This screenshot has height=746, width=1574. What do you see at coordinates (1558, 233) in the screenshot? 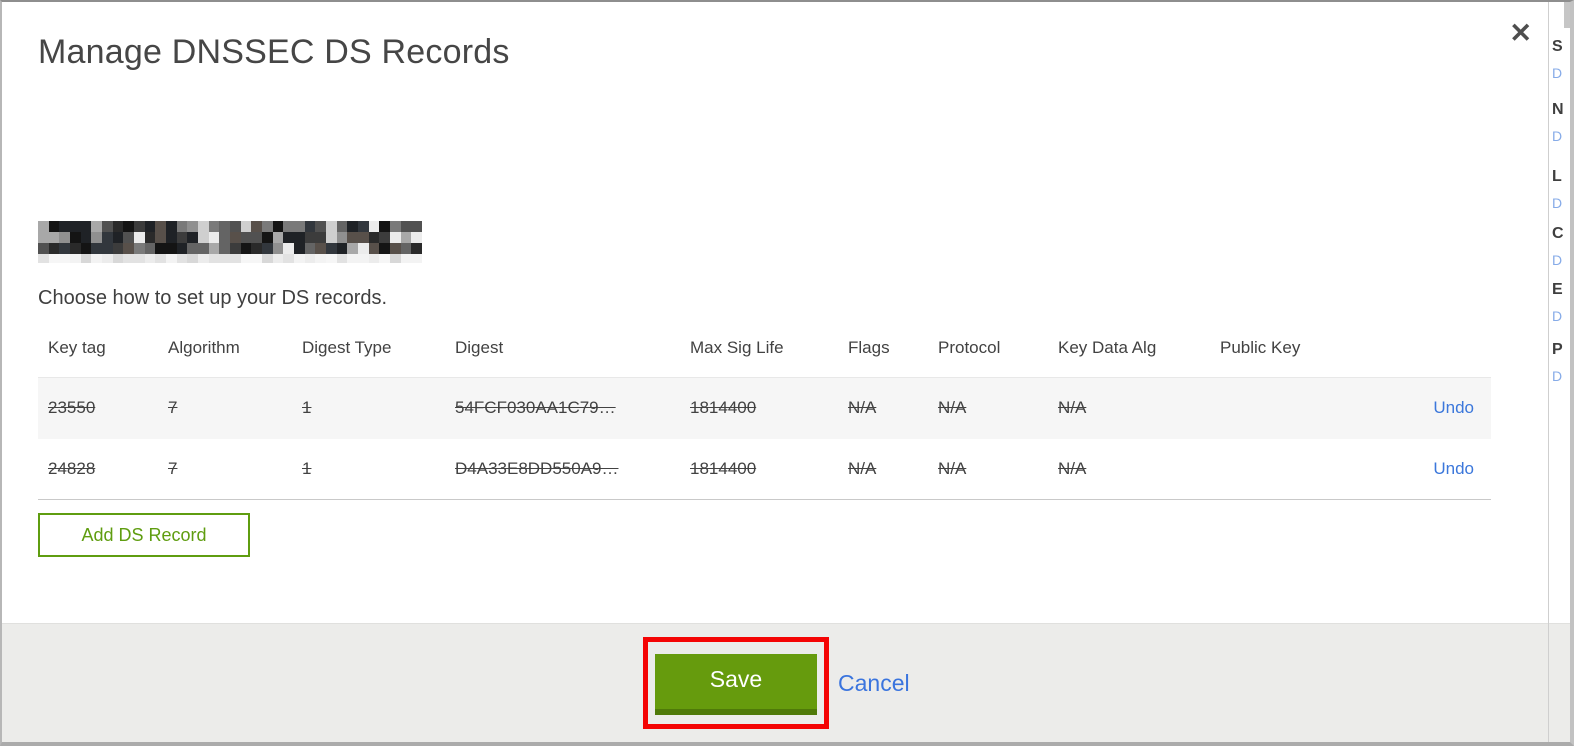
I see `background-text-fragment: C` at bounding box center [1558, 233].